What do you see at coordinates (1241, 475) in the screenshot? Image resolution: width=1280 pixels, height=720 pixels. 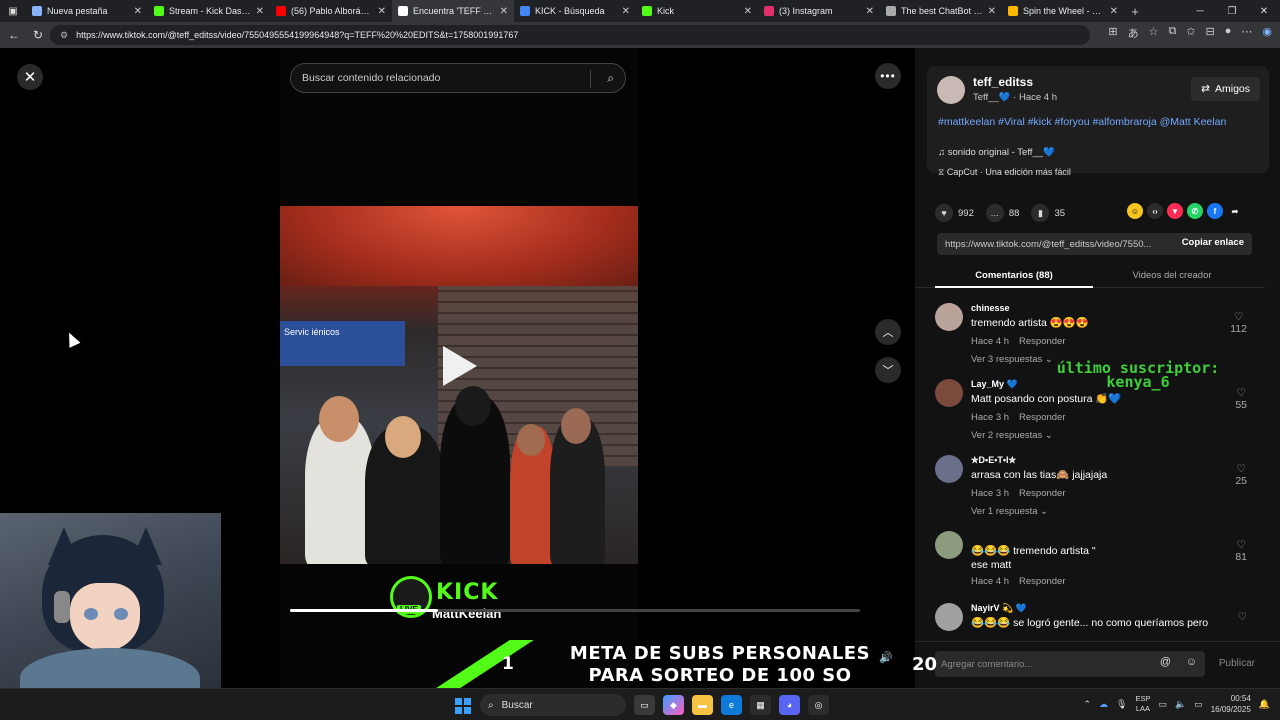 I see `comment-like: ♡ 25` at bounding box center [1241, 475].